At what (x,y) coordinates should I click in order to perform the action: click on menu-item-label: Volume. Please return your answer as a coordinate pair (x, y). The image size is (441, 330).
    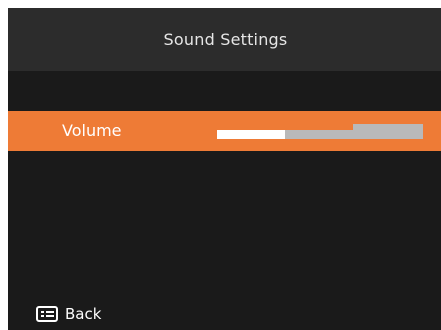
    Looking at the image, I should click on (92, 130).